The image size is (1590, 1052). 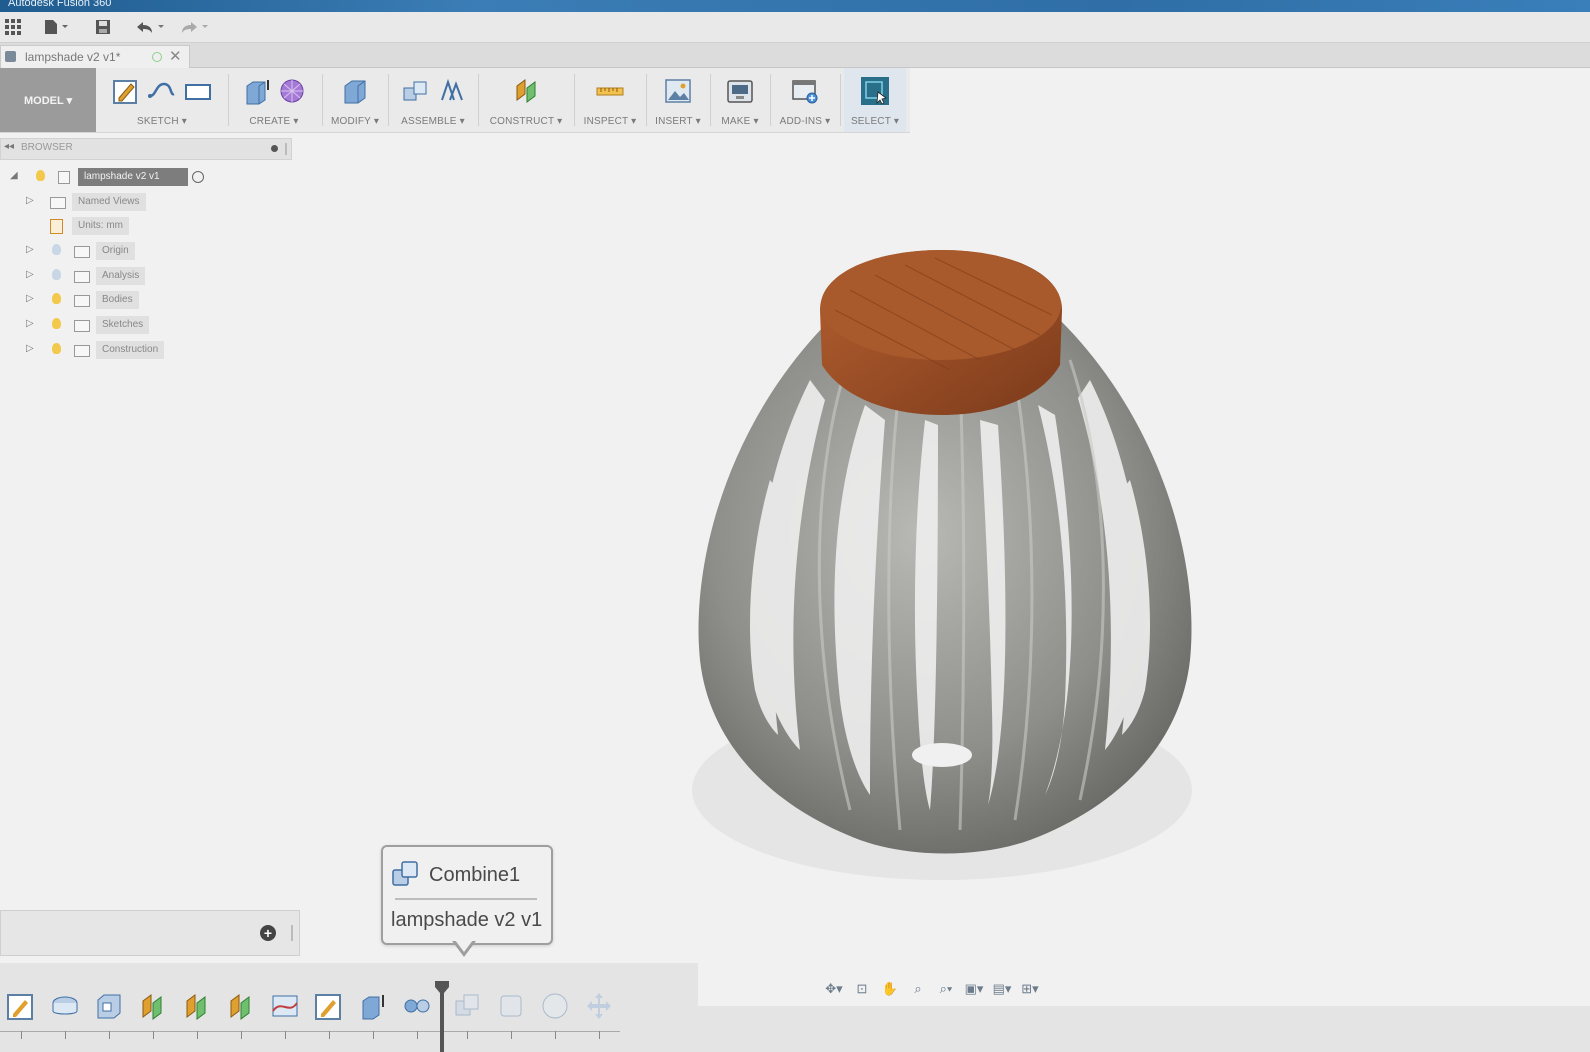 I want to click on window-title-bar: Autodesk Fusion 360, so click(x=795, y=6).